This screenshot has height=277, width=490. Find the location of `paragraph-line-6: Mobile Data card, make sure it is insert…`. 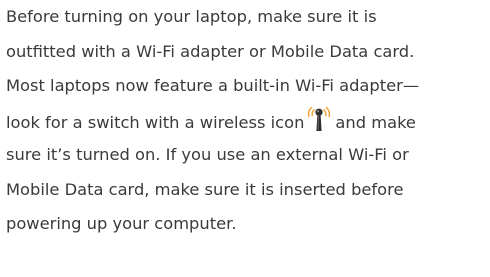

paragraph-line-6: Mobile Data card, make sure it is insert… is located at coordinates (205, 189).